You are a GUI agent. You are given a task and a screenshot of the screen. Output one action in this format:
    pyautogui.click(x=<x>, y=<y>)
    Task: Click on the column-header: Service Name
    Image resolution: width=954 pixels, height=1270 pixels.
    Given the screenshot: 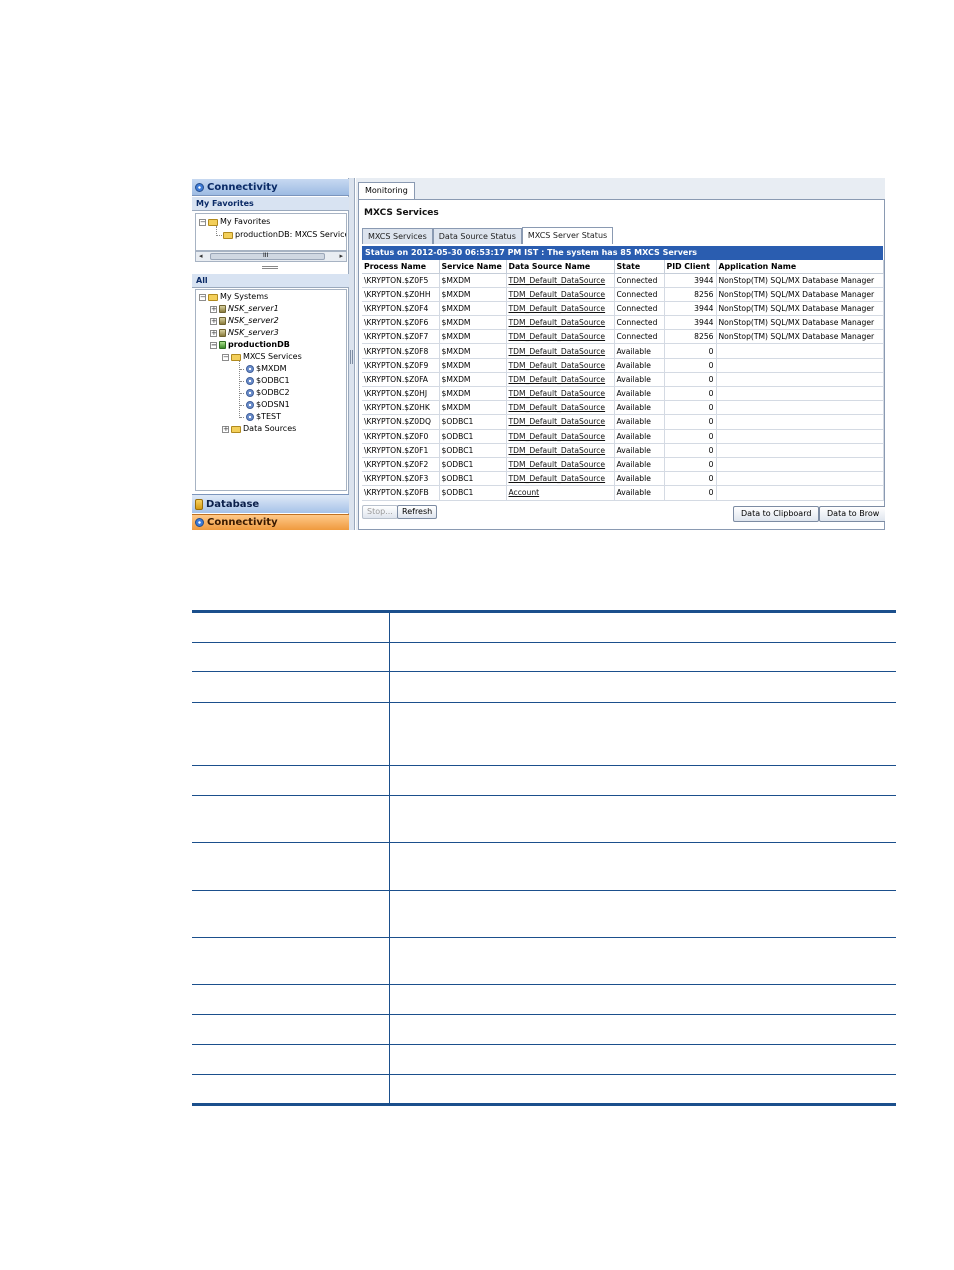 What is the action you would take?
    pyautogui.click(x=473, y=267)
    